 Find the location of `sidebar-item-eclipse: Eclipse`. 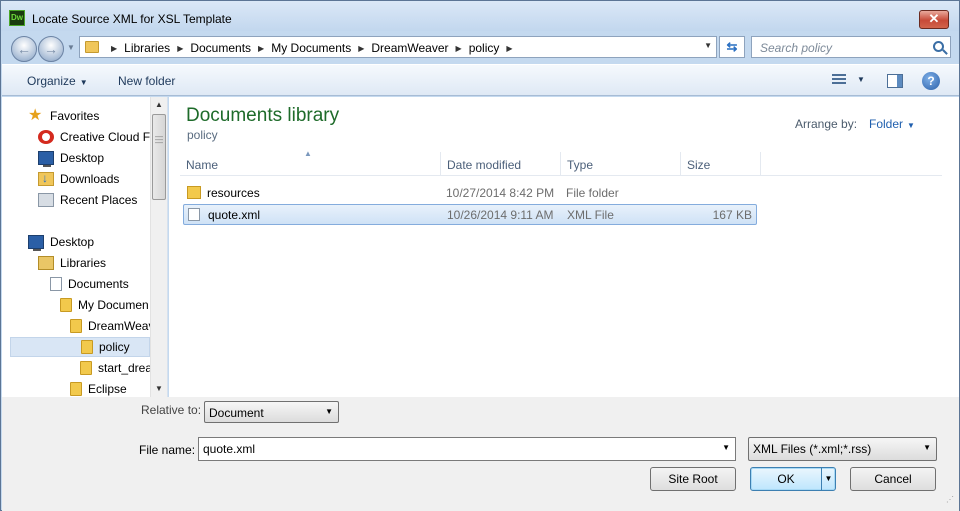

sidebar-item-eclipse: Eclipse is located at coordinates (98, 388).